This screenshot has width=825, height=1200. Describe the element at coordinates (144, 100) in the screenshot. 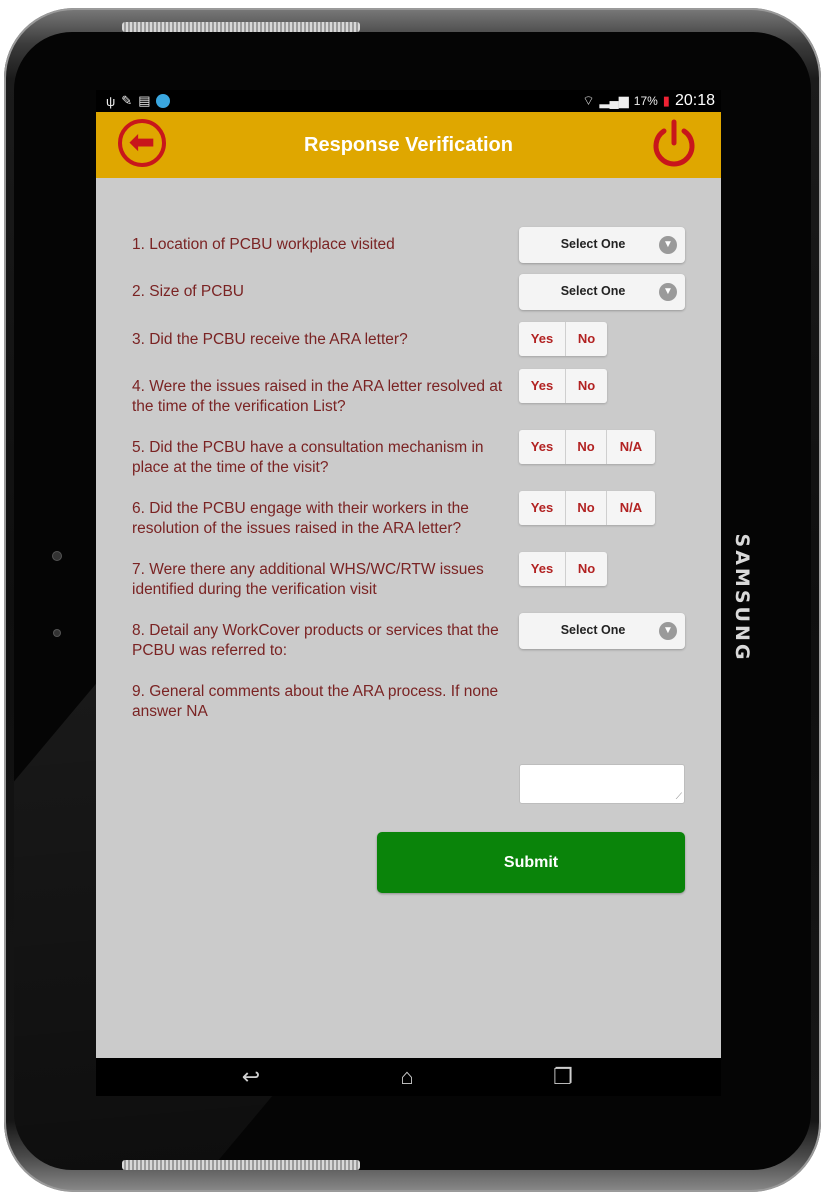

I see `clipboard-icon: ▤` at that location.